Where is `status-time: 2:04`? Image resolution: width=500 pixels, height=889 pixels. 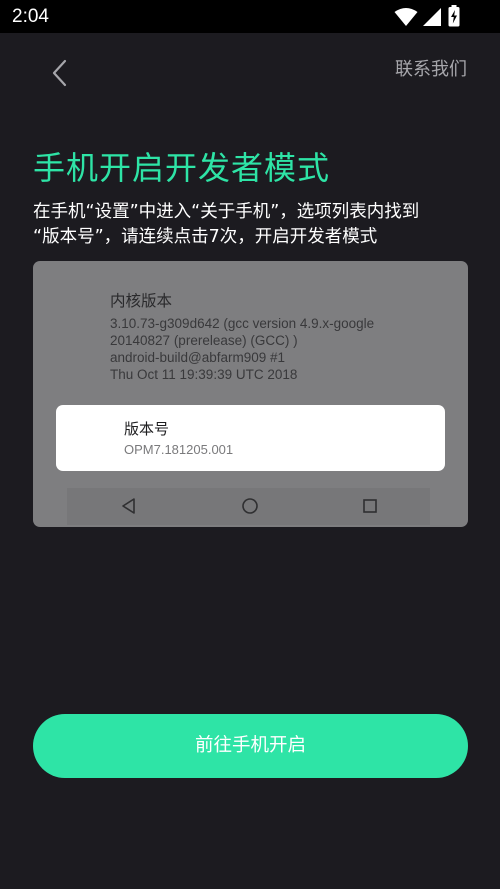
status-time: 2:04 is located at coordinates (30, 16).